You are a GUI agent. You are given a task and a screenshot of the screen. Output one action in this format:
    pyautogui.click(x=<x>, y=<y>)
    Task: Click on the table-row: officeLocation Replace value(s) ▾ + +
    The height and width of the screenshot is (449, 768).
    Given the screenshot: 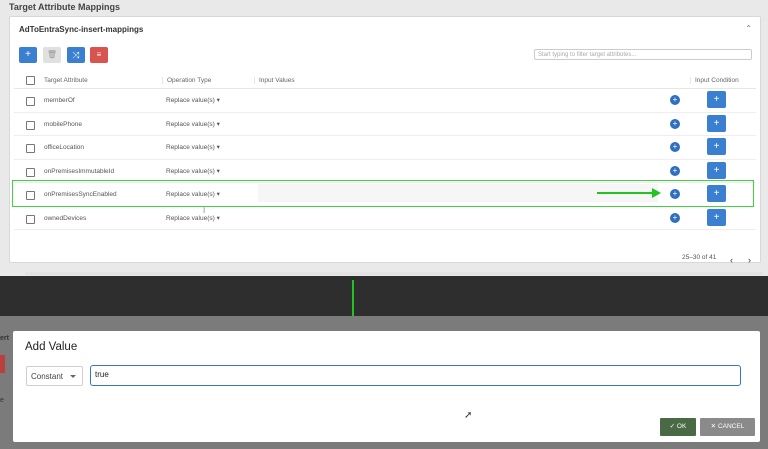 What is the action you would take?
    pyautogui.click(x=385, y=148)
    